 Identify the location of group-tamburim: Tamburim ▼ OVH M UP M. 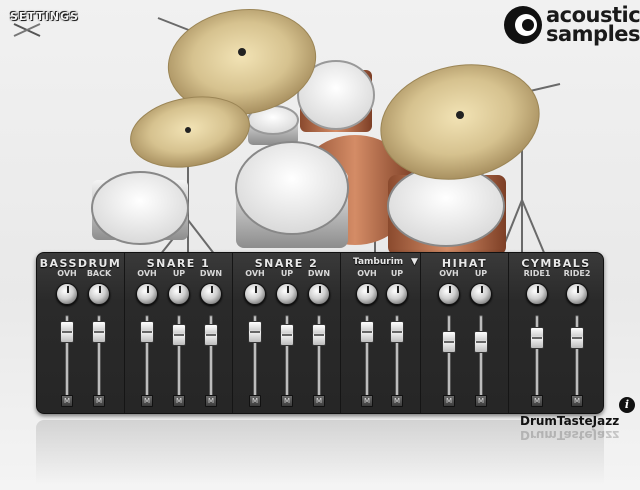
(381, 333).